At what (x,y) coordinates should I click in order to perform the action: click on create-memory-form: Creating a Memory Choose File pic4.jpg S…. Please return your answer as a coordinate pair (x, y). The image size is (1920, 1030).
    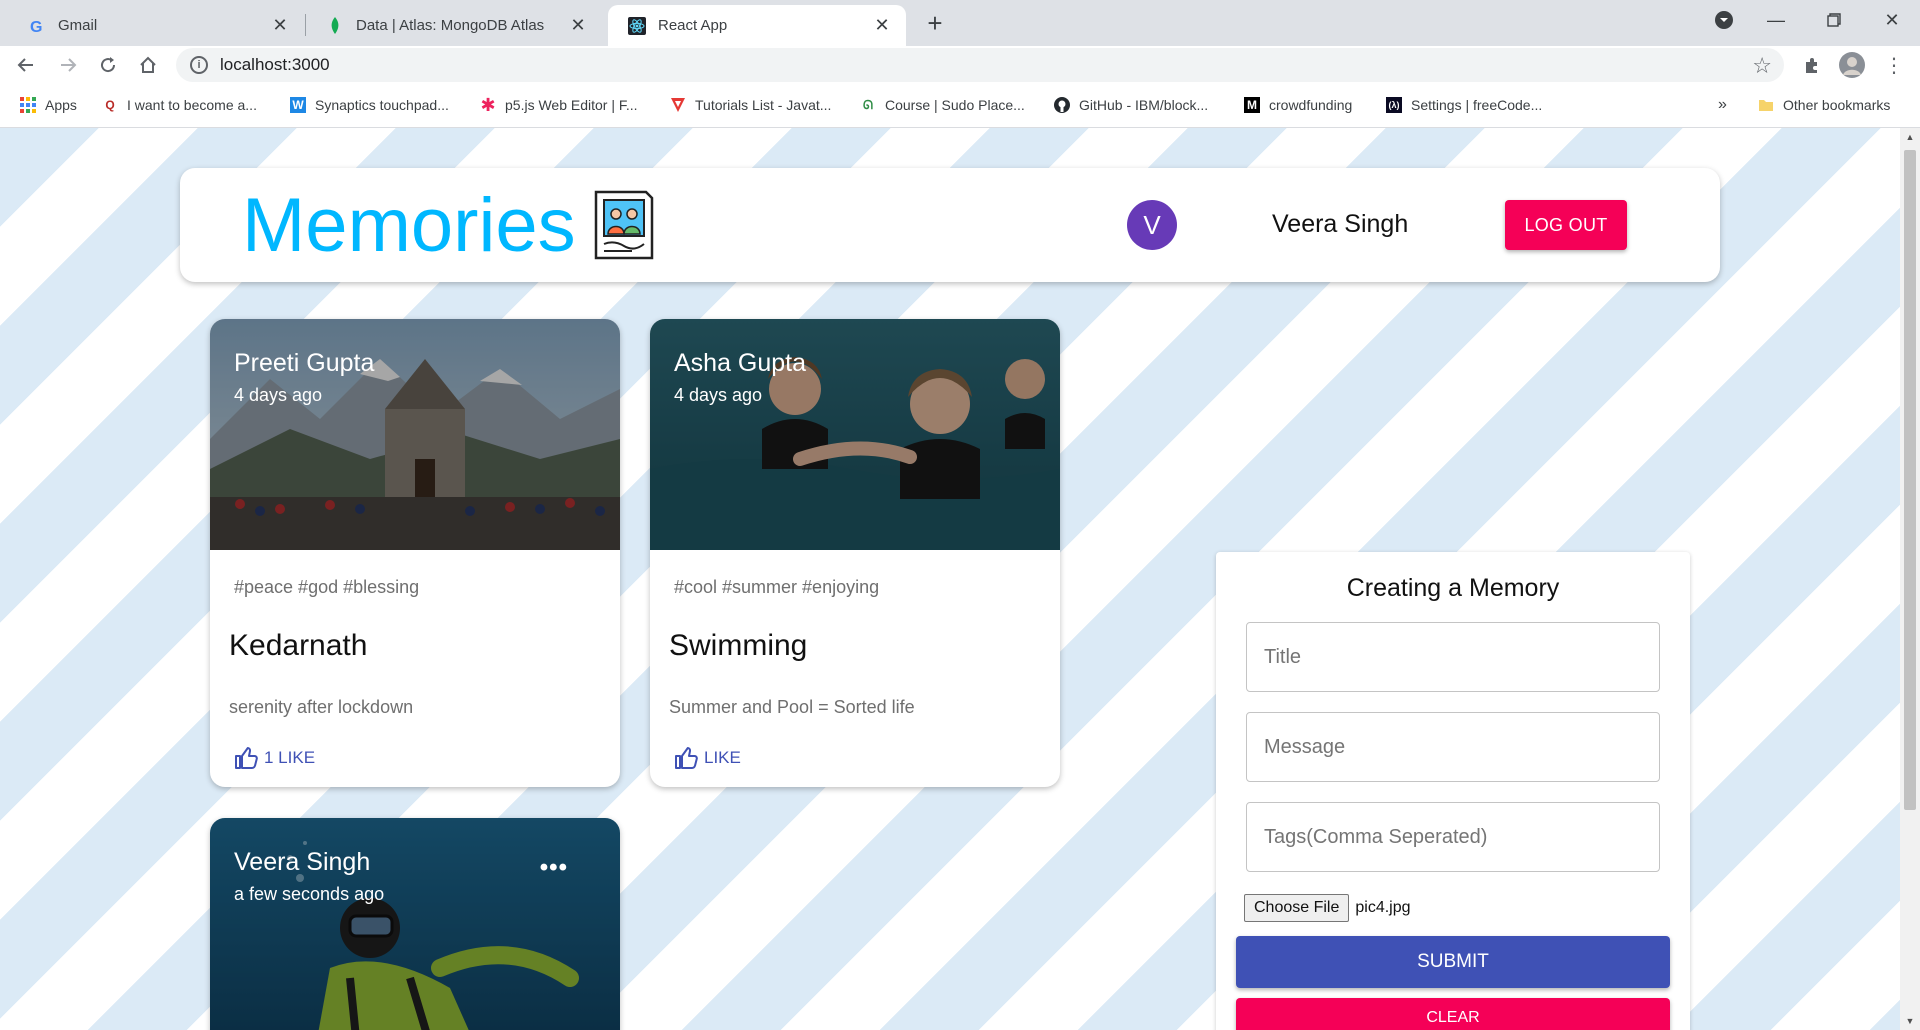
    Looking at the image, I should click on (1453, 791).